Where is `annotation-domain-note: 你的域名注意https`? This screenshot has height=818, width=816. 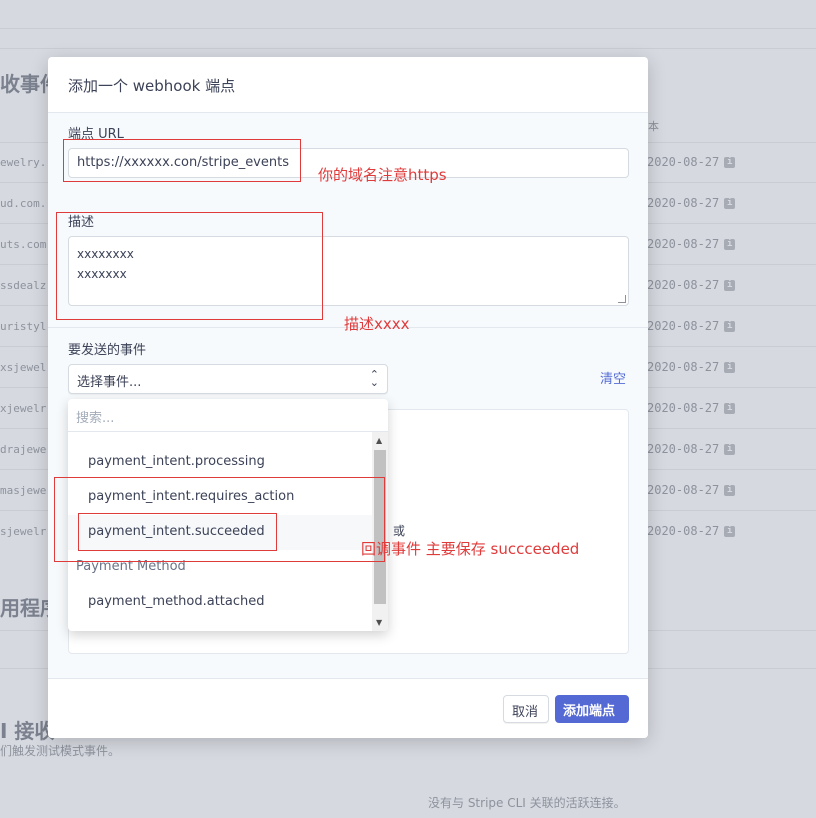 annotation-domain-note: 你的域名注意https is located at coordinates (382, 175).